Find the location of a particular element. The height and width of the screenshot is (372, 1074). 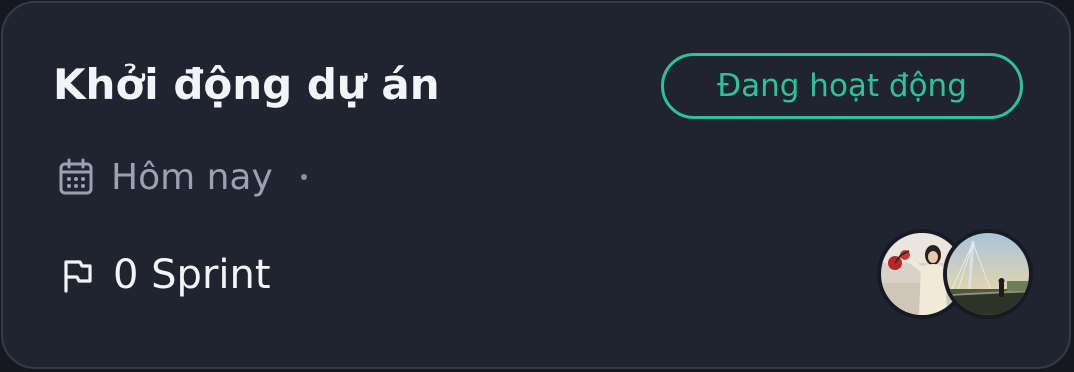

status-badge: Đang hoạt động is located at coordinates (842, 86).